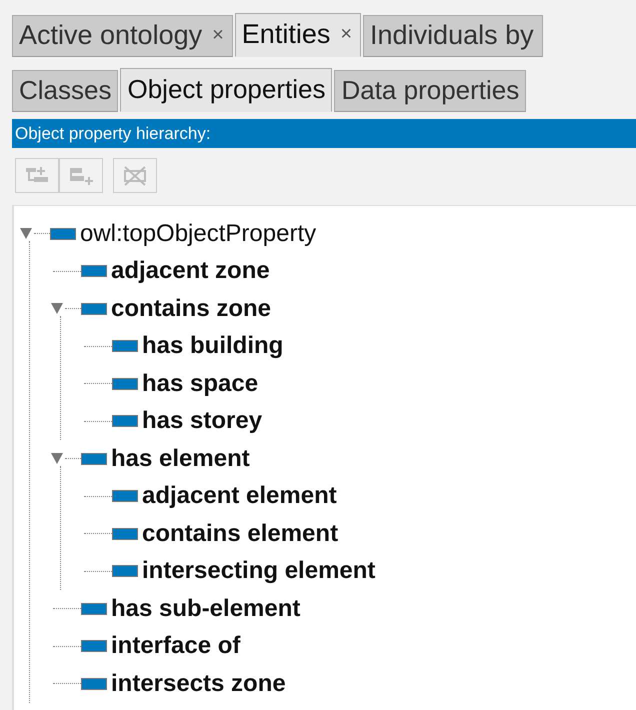 Image resolution: width=636 pixels, height=710 pixels. Describe the element at coordinates (135, 175) in the screenshot. I see `delete-icon` at that location.